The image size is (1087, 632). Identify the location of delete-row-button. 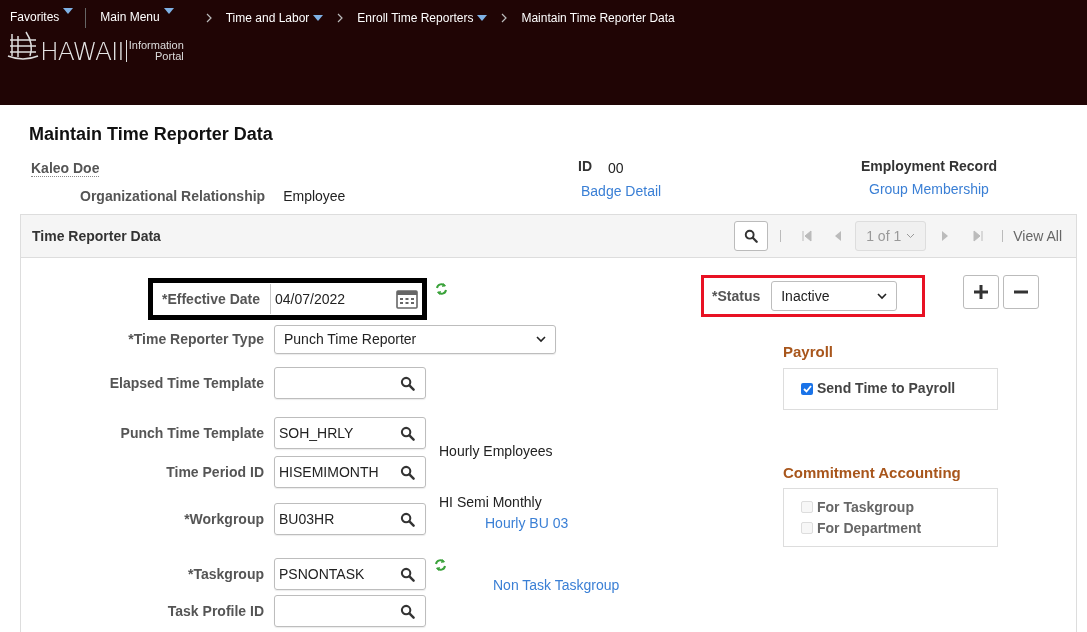
(1021, 292).